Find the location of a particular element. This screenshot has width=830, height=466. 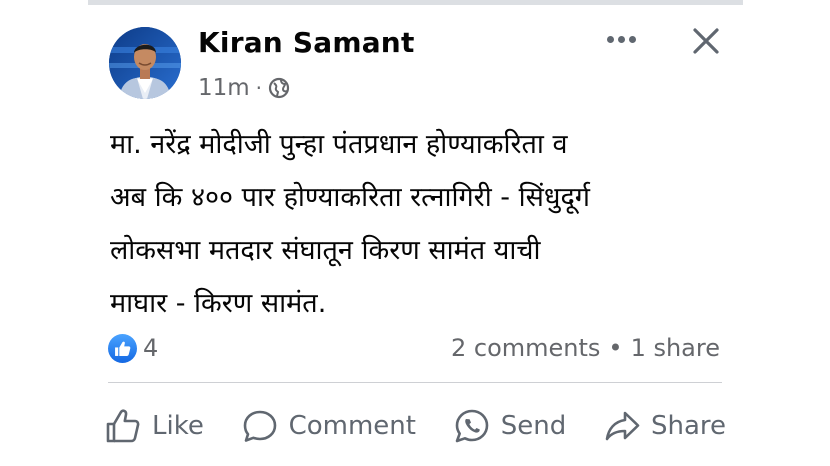

avatar is located at coordinates (145, 63).